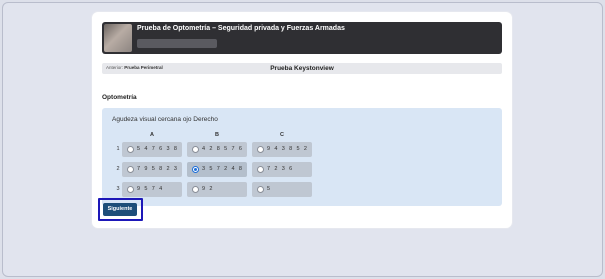 This screenshot has height=279, width=605. I want to click on option-1b: 4 2 8 5 7 6, so click(217, 149).